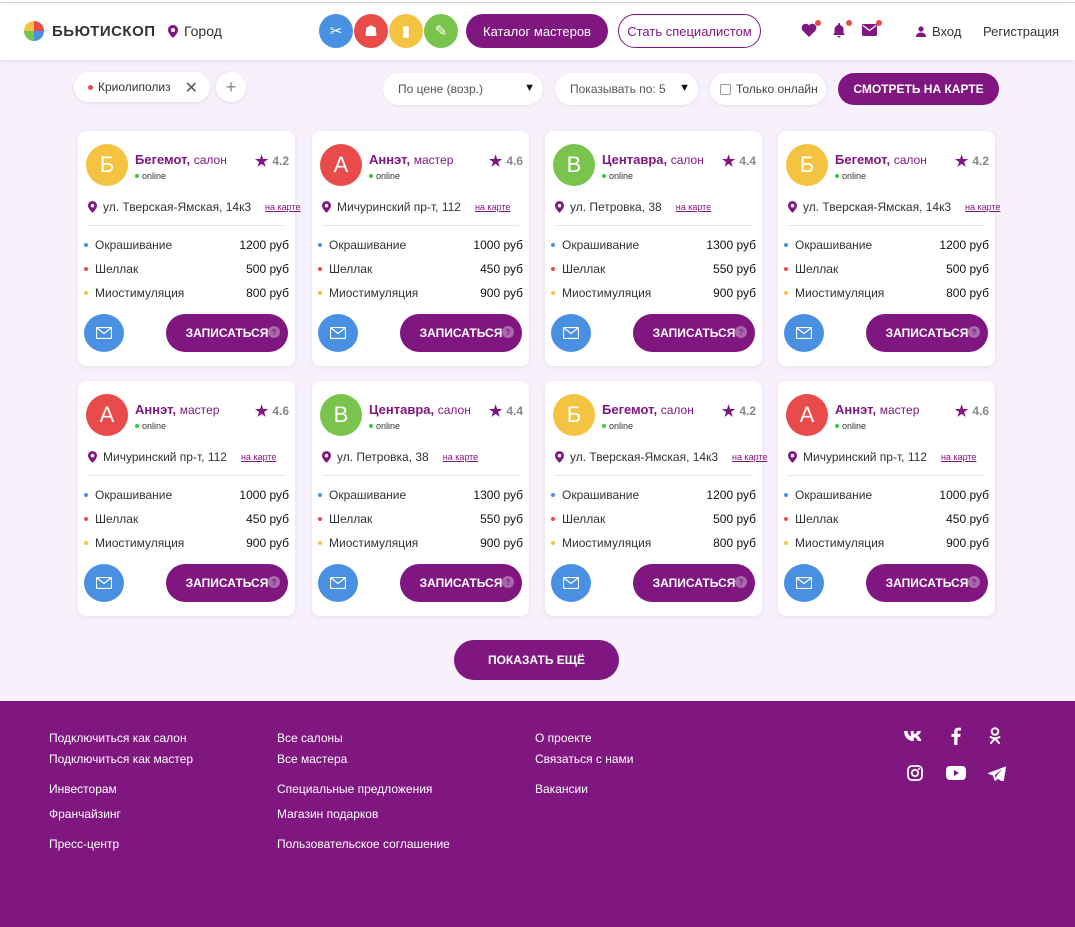  What do you see at coordinates (972, 161) in the screenshot?
I see `rating: ★ 4.2` at bounding box center [972, 161].